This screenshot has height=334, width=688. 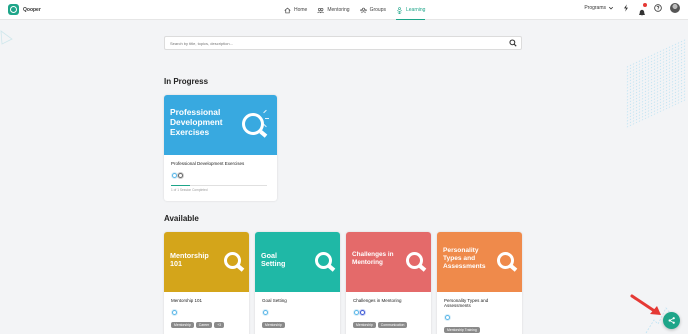 I want to click on card-body: Goal Setting Mentorship, so click(x=297, y=313).